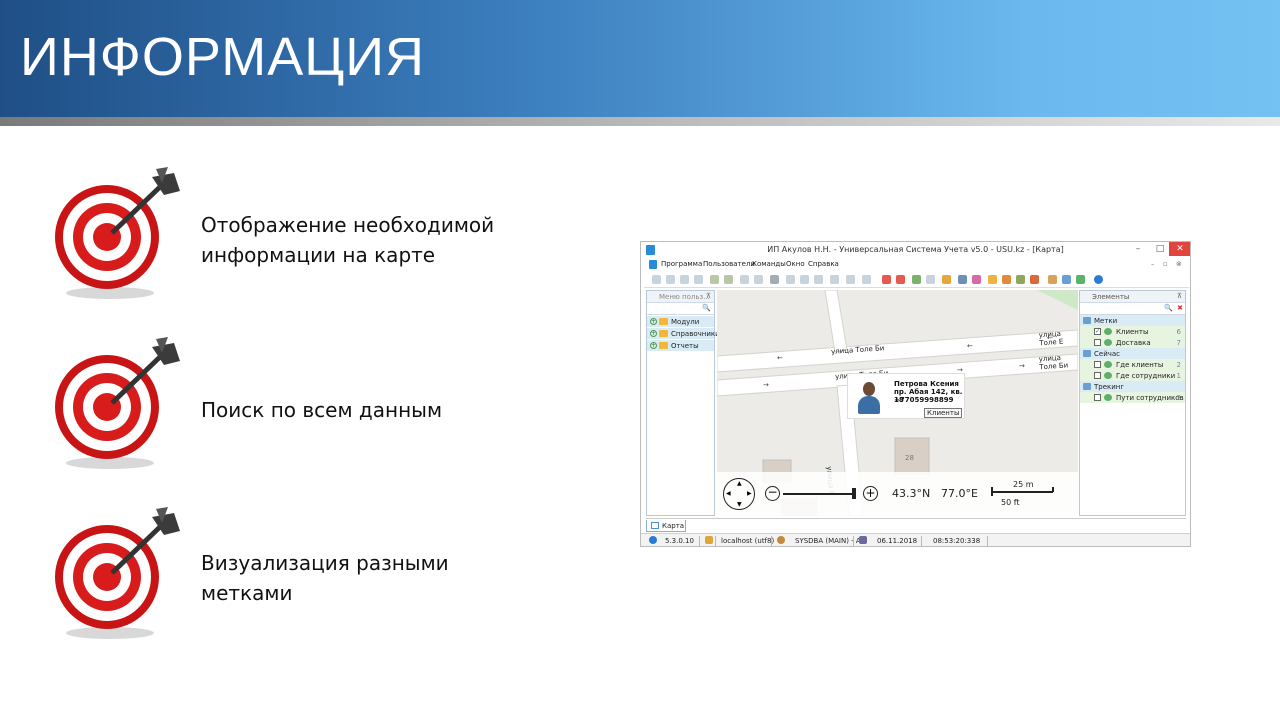  Describe the element at coordinates (1179, 264) in the screenshot. I see `mdi-close-icon: ⊗` at that location.